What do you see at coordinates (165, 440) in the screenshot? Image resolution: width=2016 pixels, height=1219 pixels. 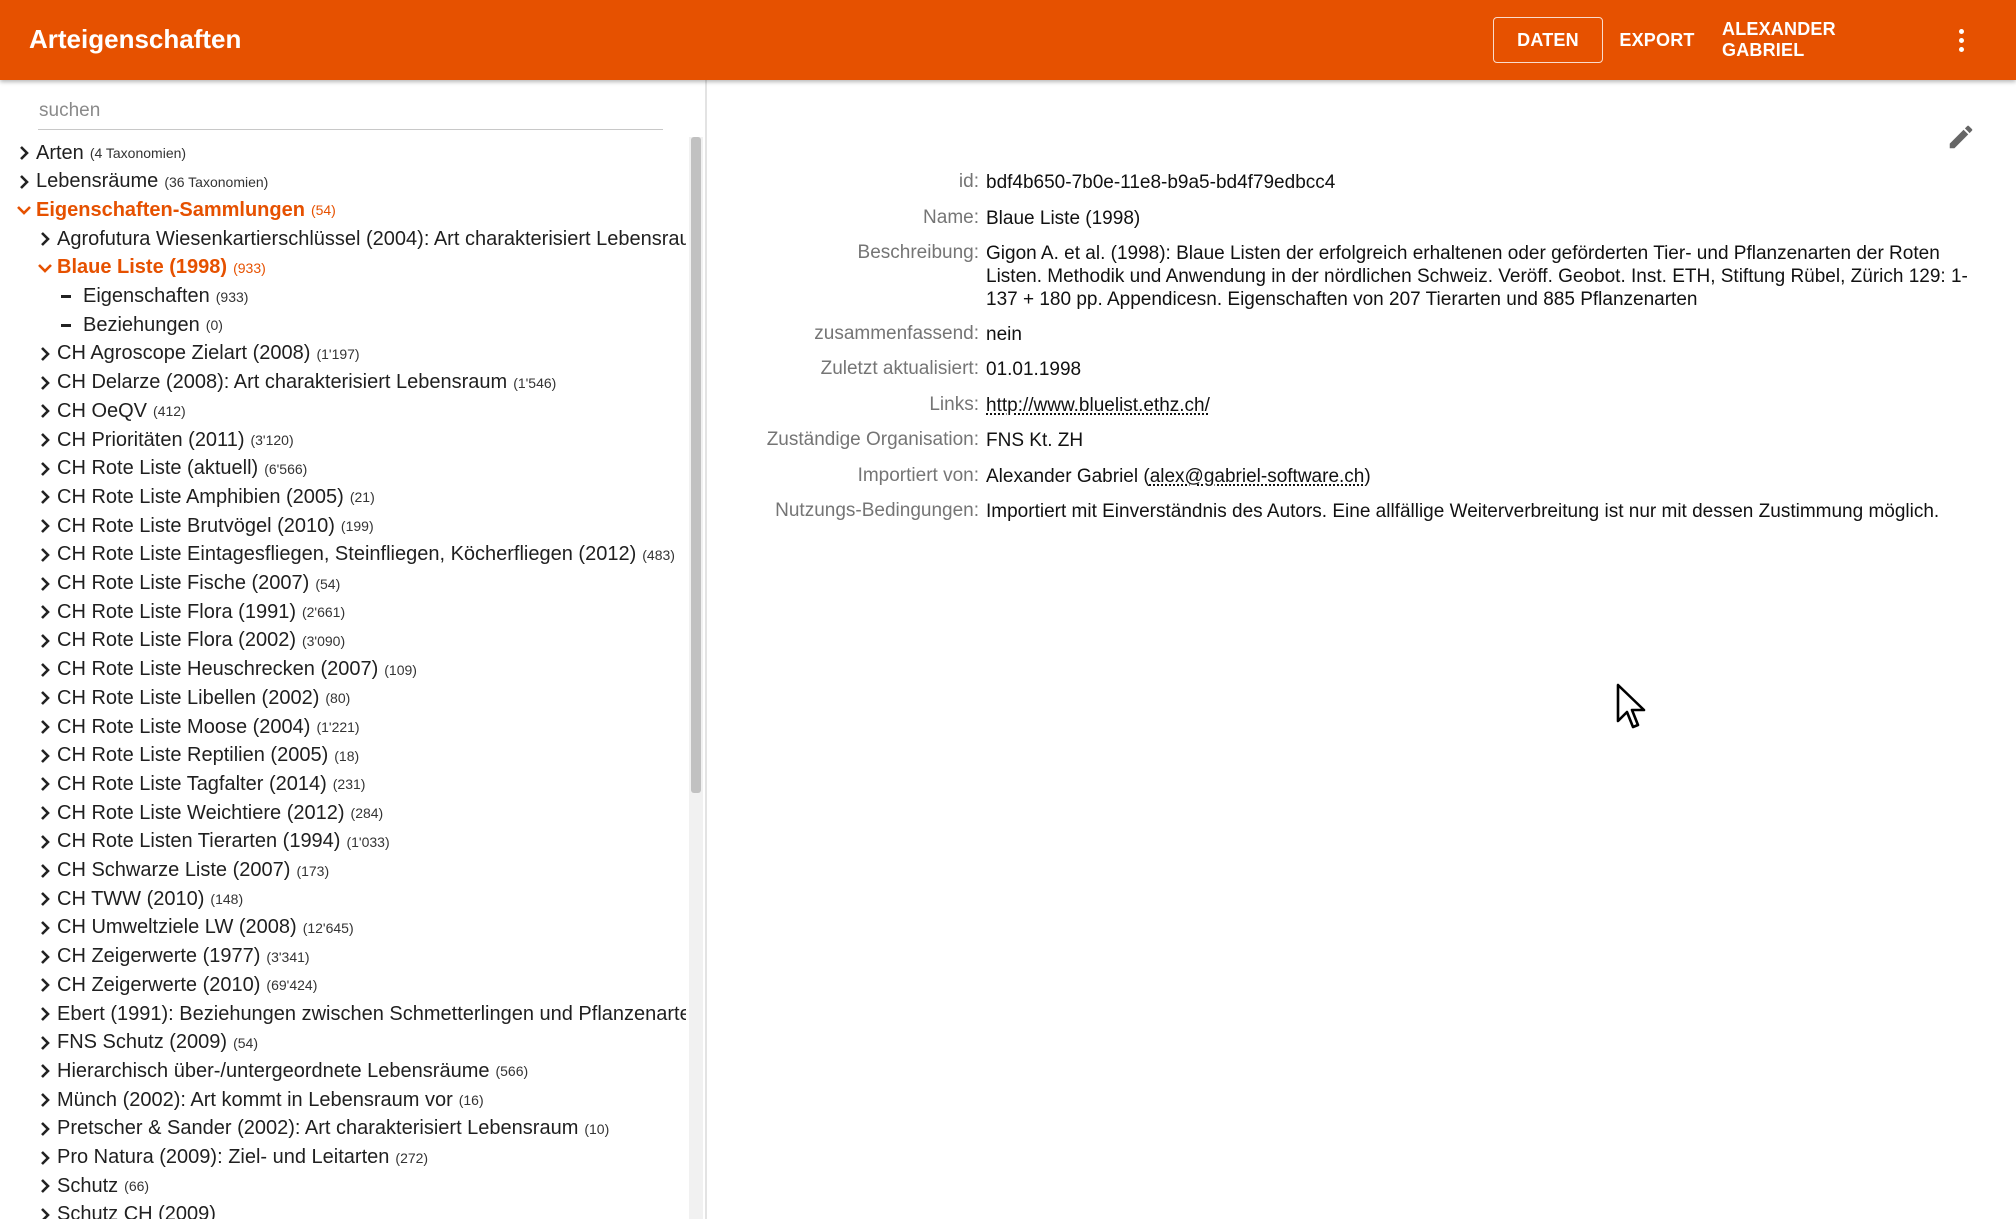 I see `tree-node: CH Prioritäten (2011) (3'120)` at bounding box center [165, 440].